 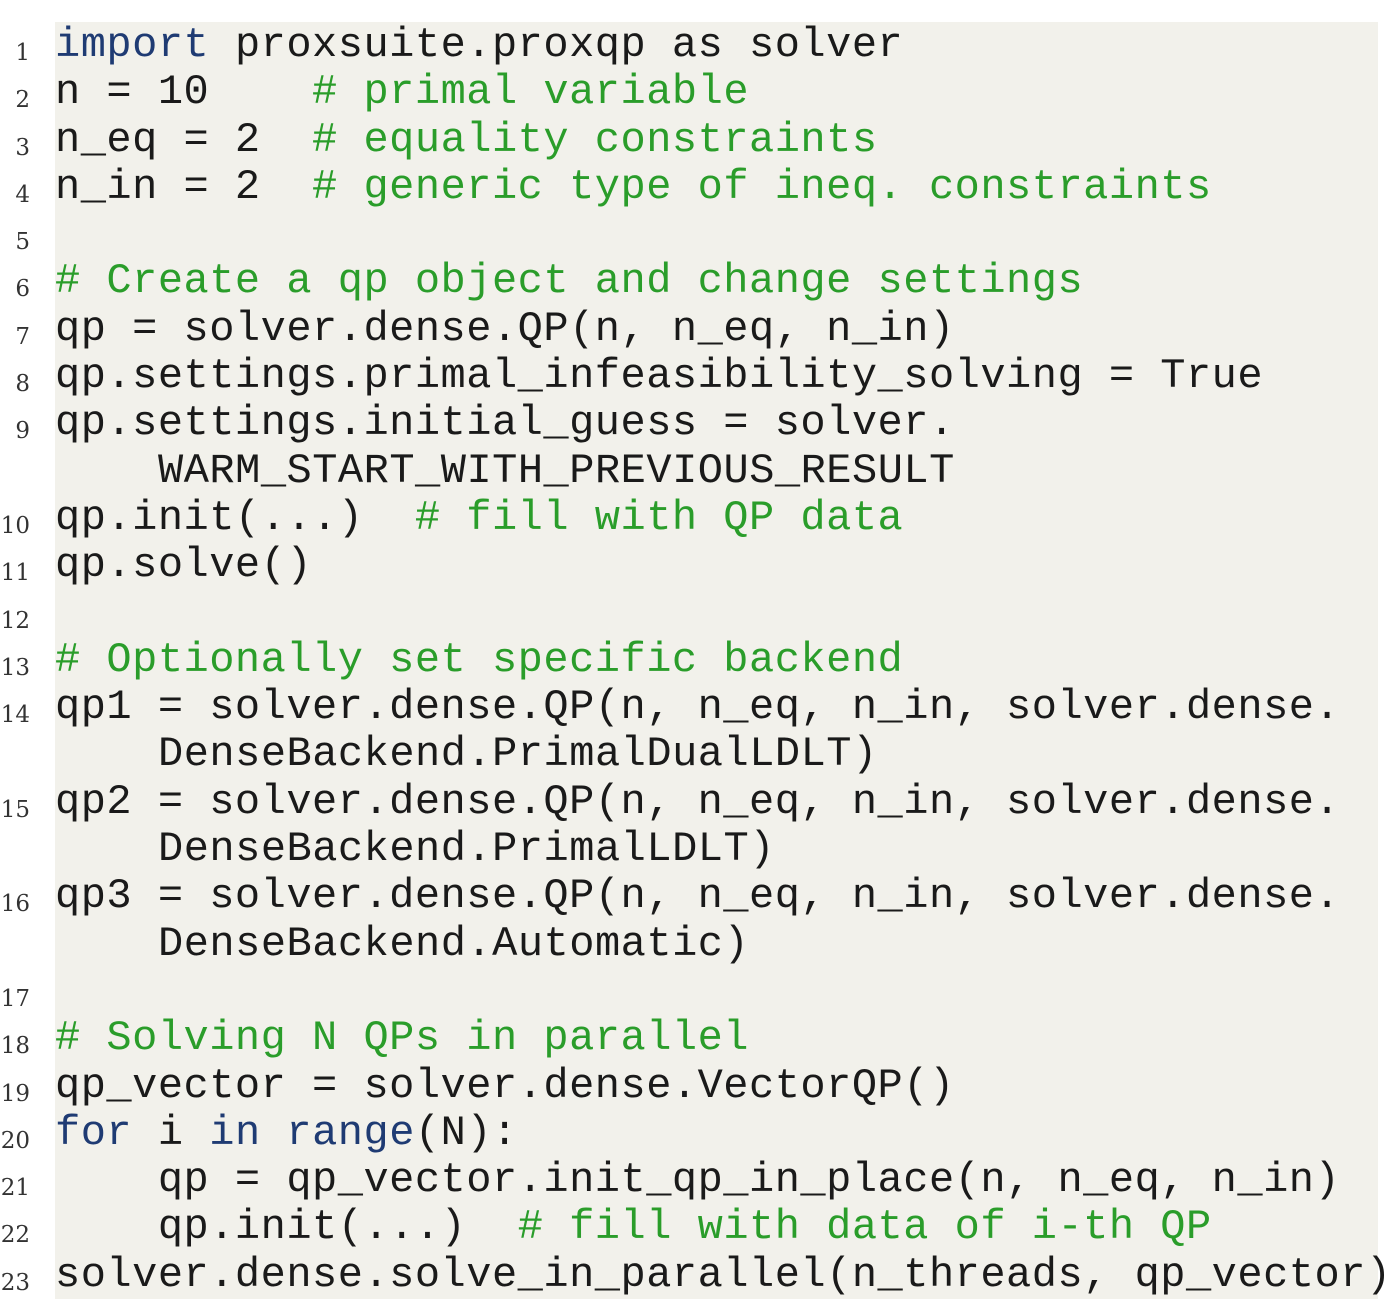 I want to click on code-comment: # equality constraints, so click(x=595, y=139).